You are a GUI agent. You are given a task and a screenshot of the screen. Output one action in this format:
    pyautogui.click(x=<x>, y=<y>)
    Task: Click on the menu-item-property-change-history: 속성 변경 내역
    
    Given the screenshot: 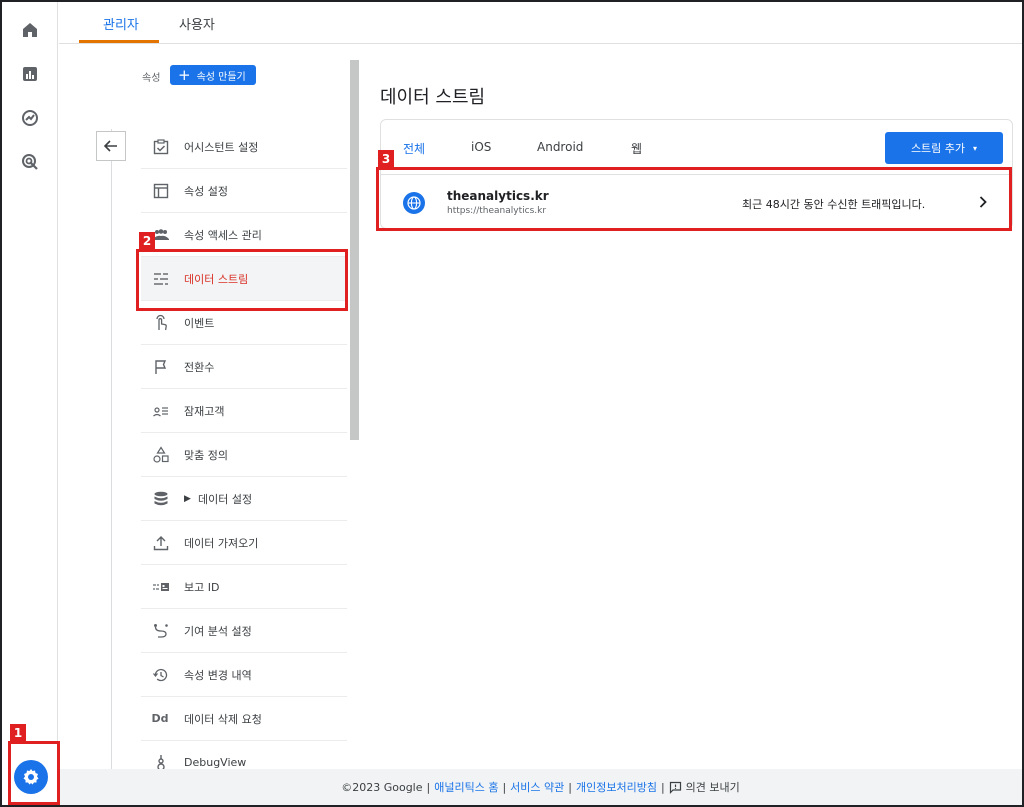 What is the action you would take?
    pyautogui.click(x=244, y=675)
    